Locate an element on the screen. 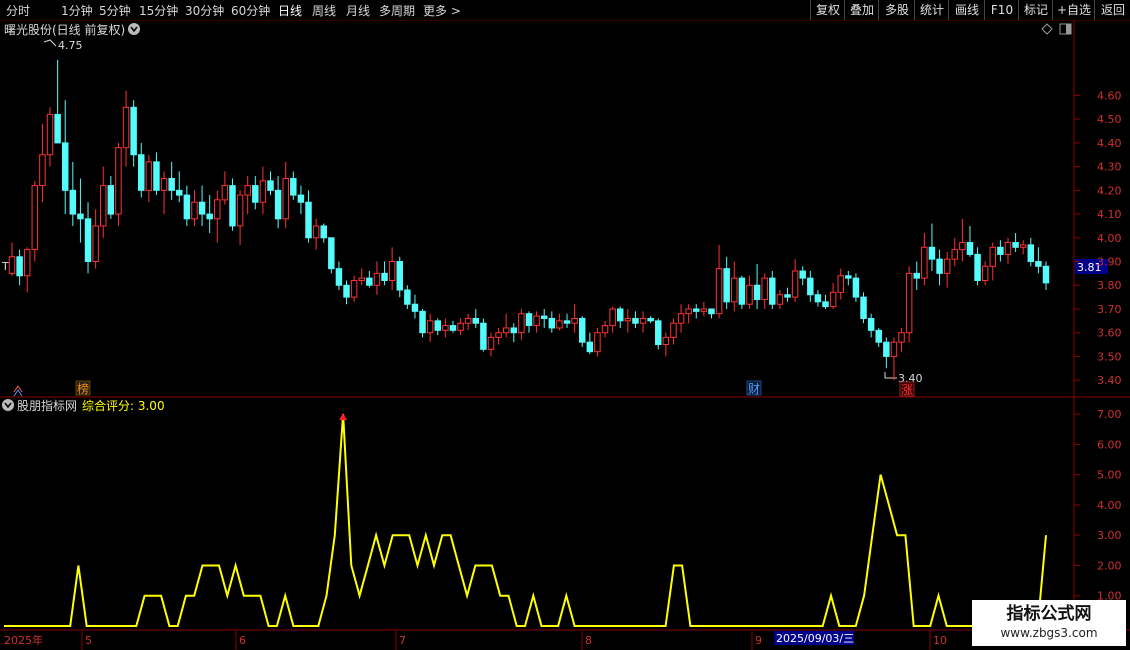 This screenshot has height=650, width=1130. draw-line-button: 画线 is located at coordinates (966, 10).